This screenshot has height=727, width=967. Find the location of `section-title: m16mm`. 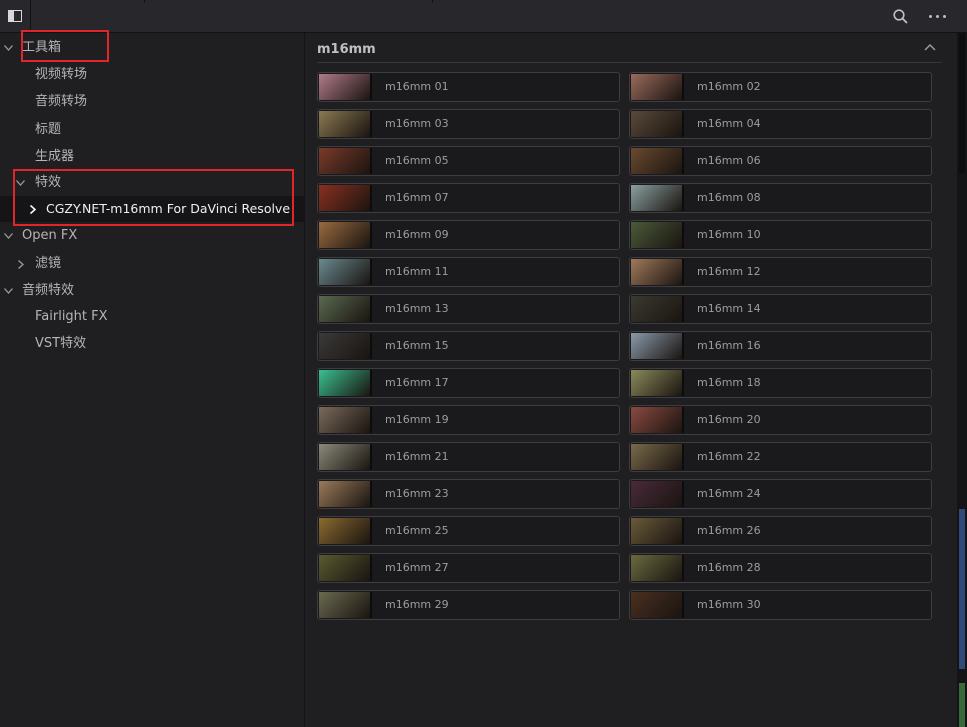

section-title: m16mm is located at coordinates (346, 49).